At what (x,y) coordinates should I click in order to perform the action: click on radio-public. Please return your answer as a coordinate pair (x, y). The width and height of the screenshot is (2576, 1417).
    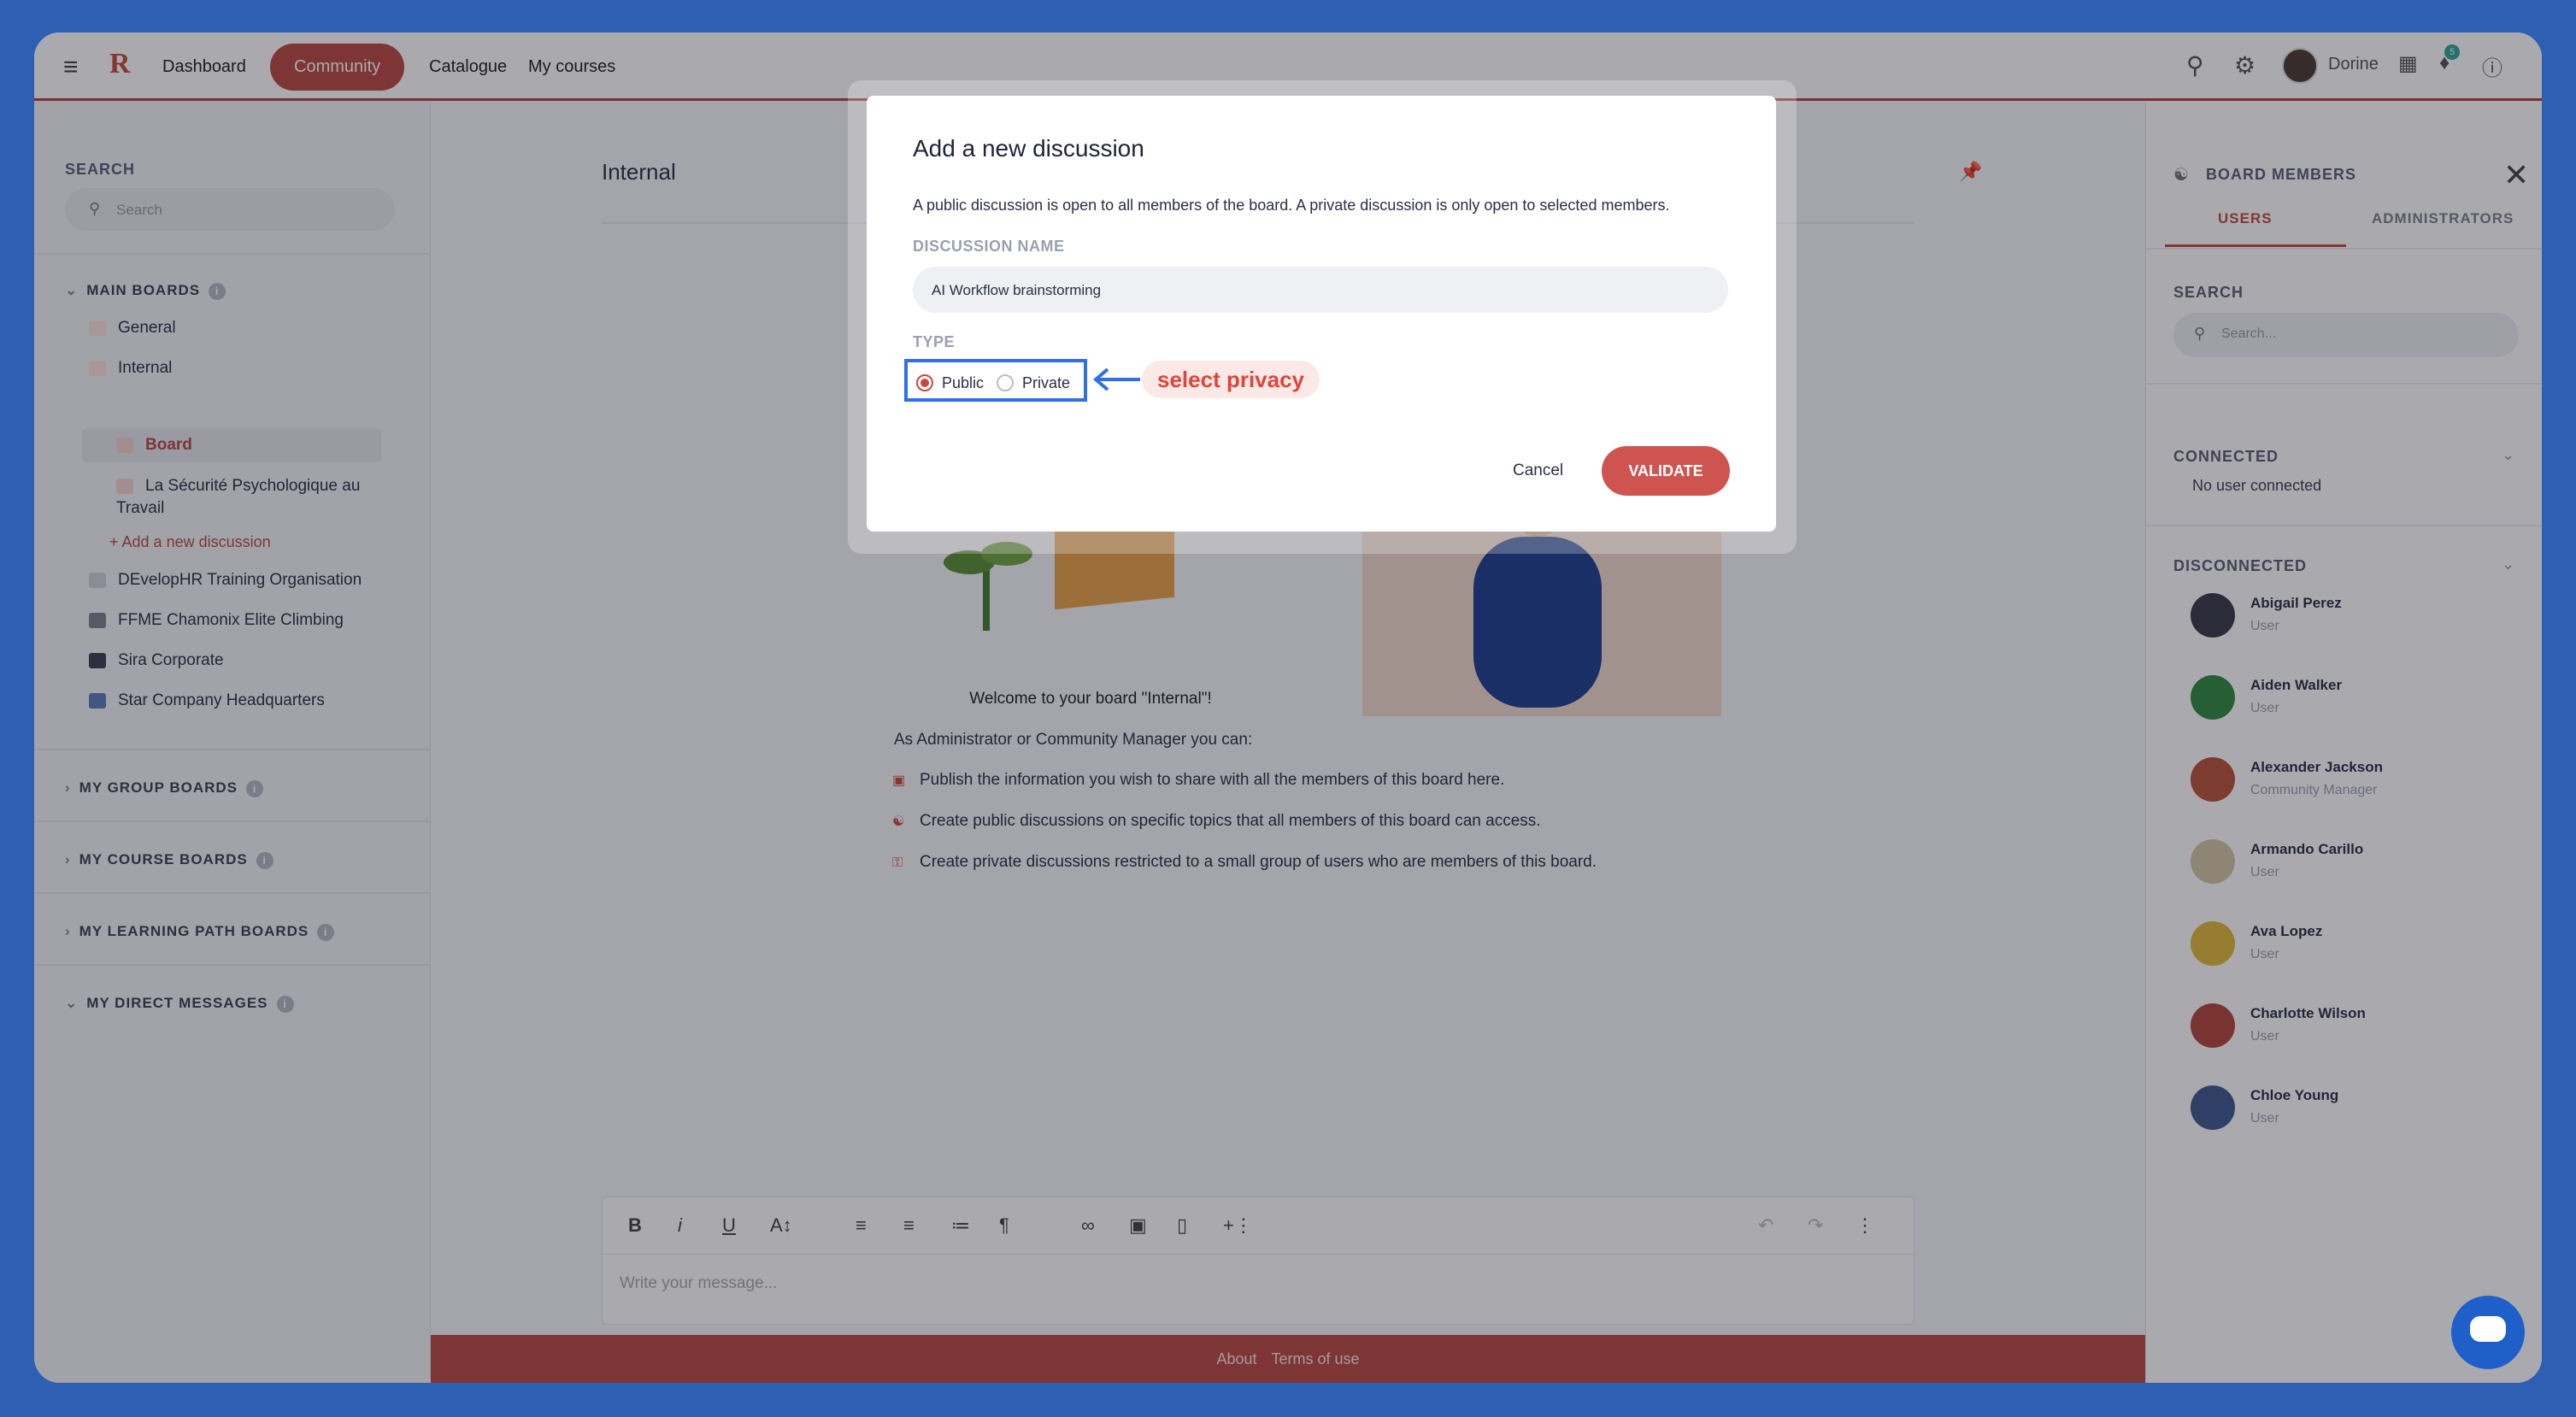
    Looking at the image, I should click on (924, 382).